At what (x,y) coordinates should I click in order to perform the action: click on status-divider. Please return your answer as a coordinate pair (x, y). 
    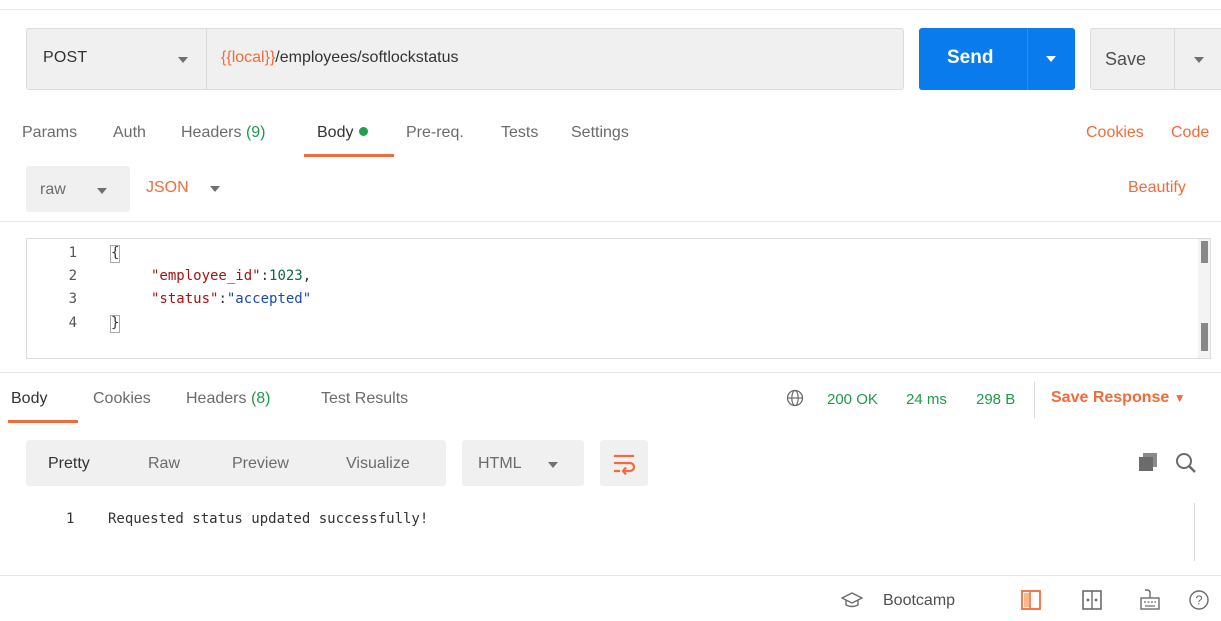
    Looking at the image, I should click on (1034, 400).